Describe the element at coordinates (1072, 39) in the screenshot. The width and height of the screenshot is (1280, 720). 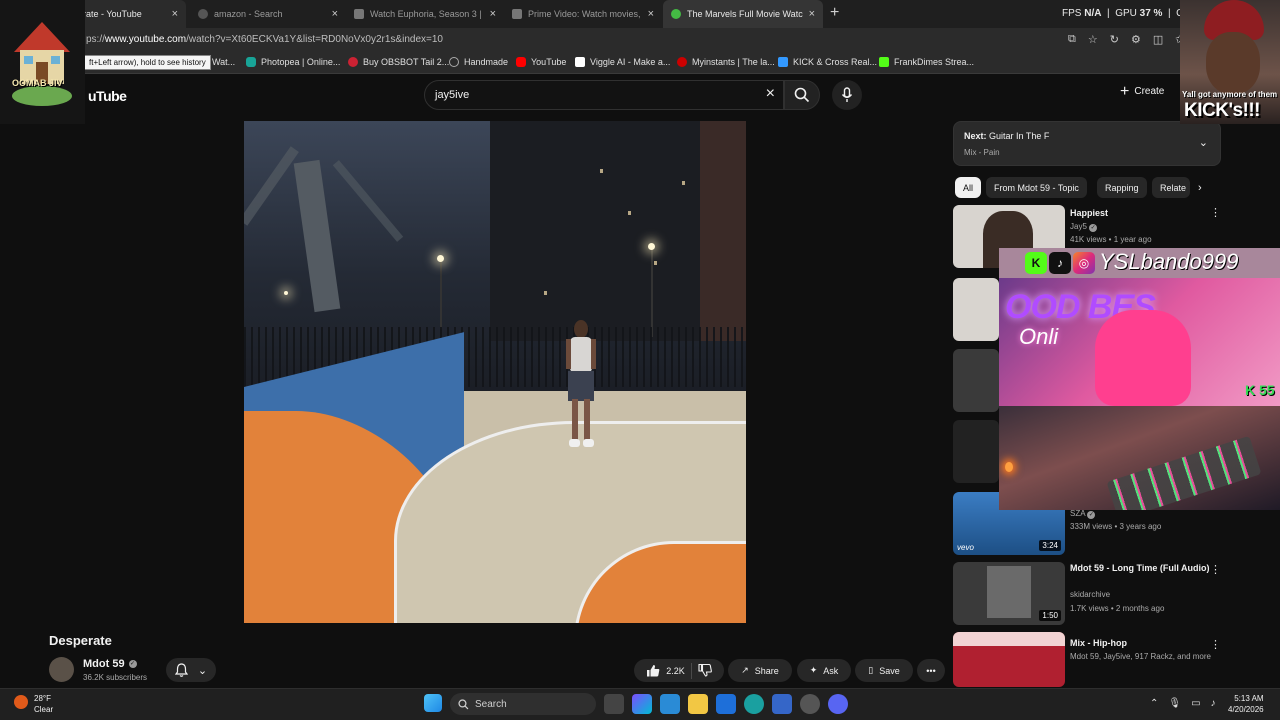
I see `open-in-app-icon: ⧉` at that location.